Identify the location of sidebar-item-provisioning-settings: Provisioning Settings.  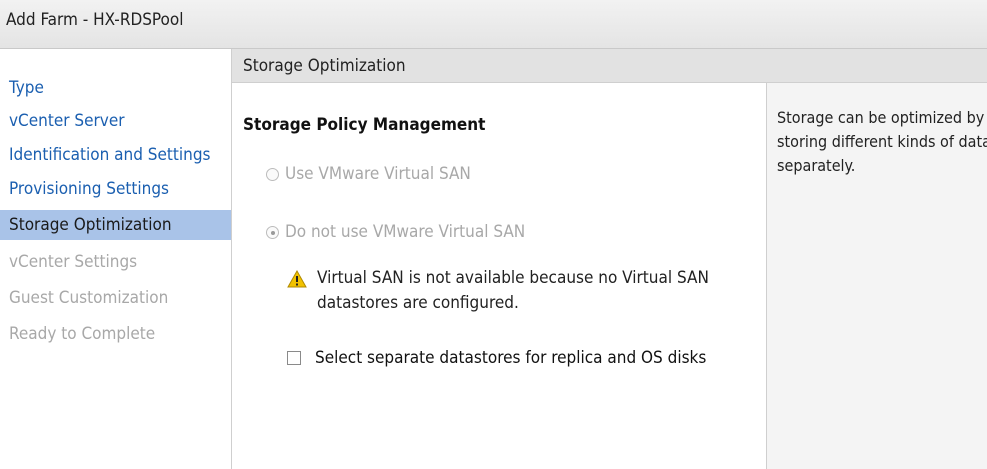
(115, 189).